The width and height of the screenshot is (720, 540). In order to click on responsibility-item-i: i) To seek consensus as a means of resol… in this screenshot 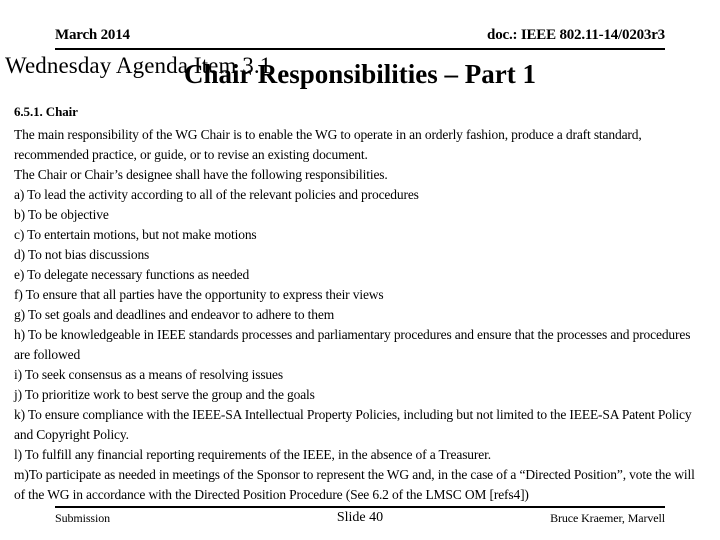, I will do `click(148, 374)`.